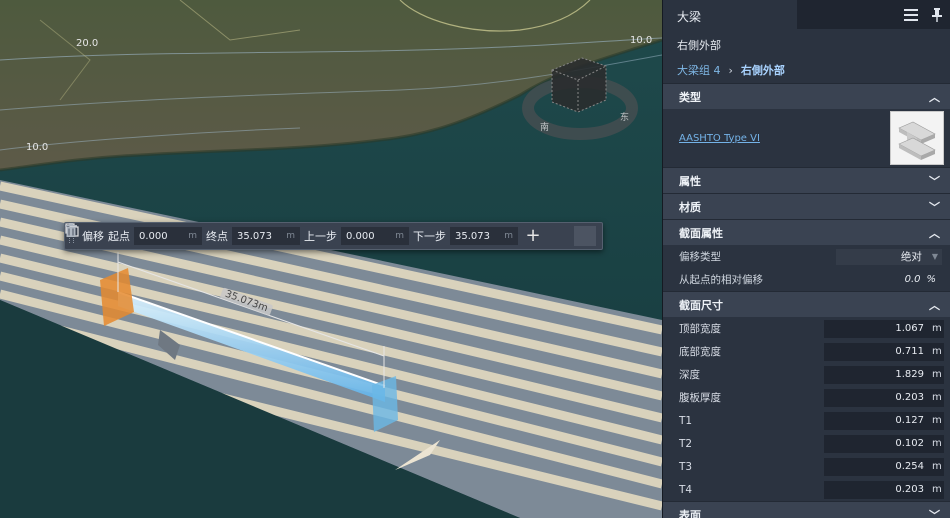 This screenshot has height=518, width=950. Describe the element at coordinates (884, 374) in the screenshot. I see `dim-input: 1.829 m` at that location.